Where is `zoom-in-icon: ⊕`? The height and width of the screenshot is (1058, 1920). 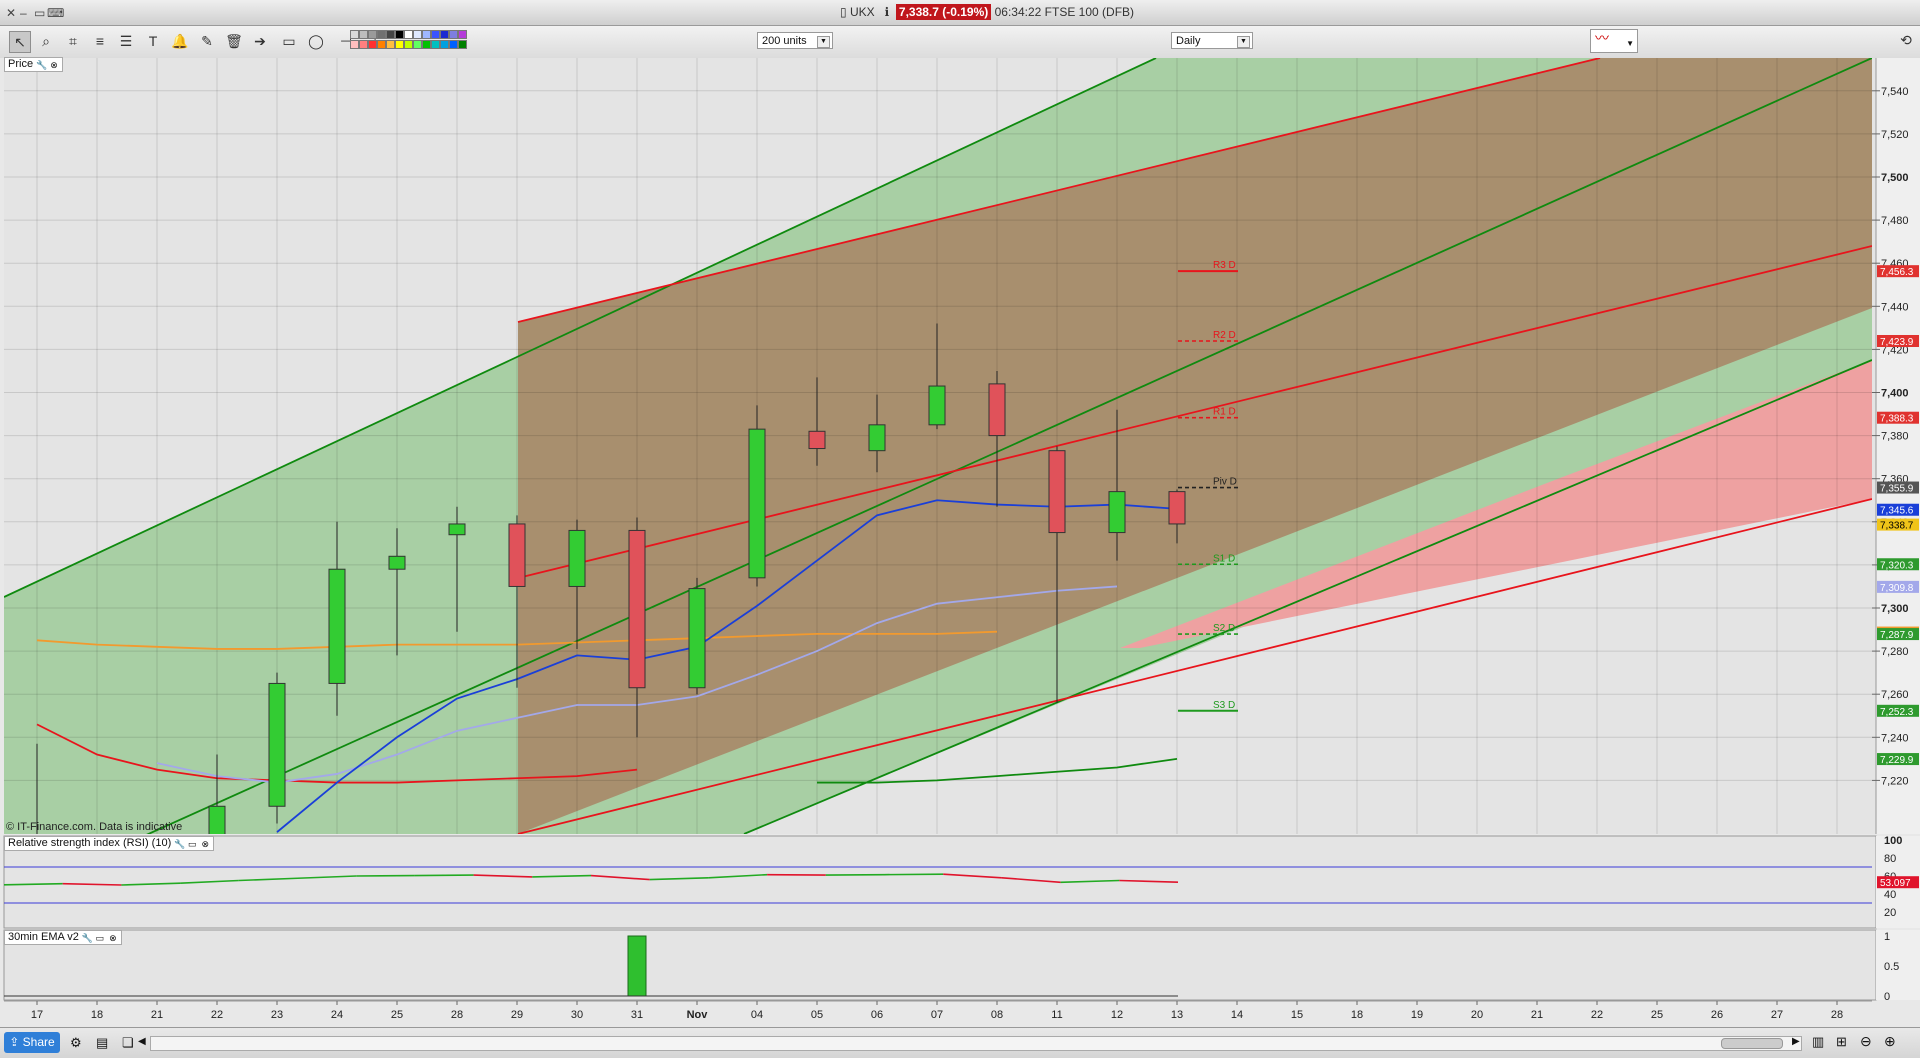
zoom-in-icon: ⊕ is located at coordinates (1890, 1041).